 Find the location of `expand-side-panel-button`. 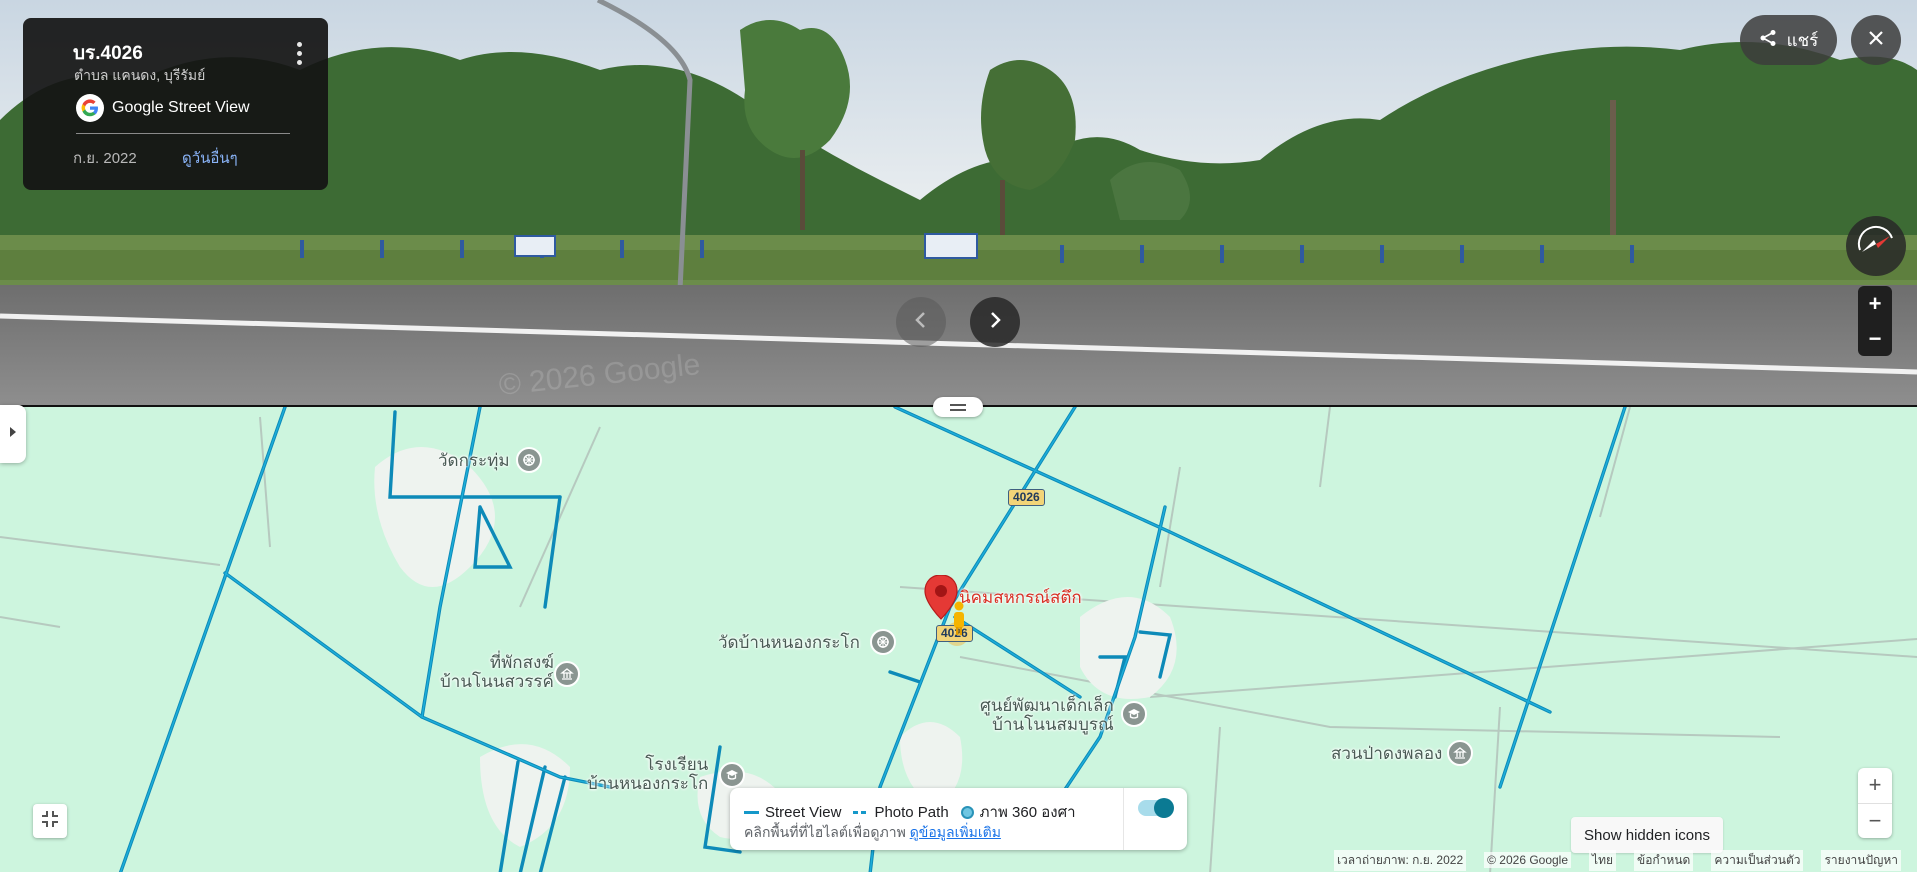

expand-side-panel-button is located at coordinates (13, 434).